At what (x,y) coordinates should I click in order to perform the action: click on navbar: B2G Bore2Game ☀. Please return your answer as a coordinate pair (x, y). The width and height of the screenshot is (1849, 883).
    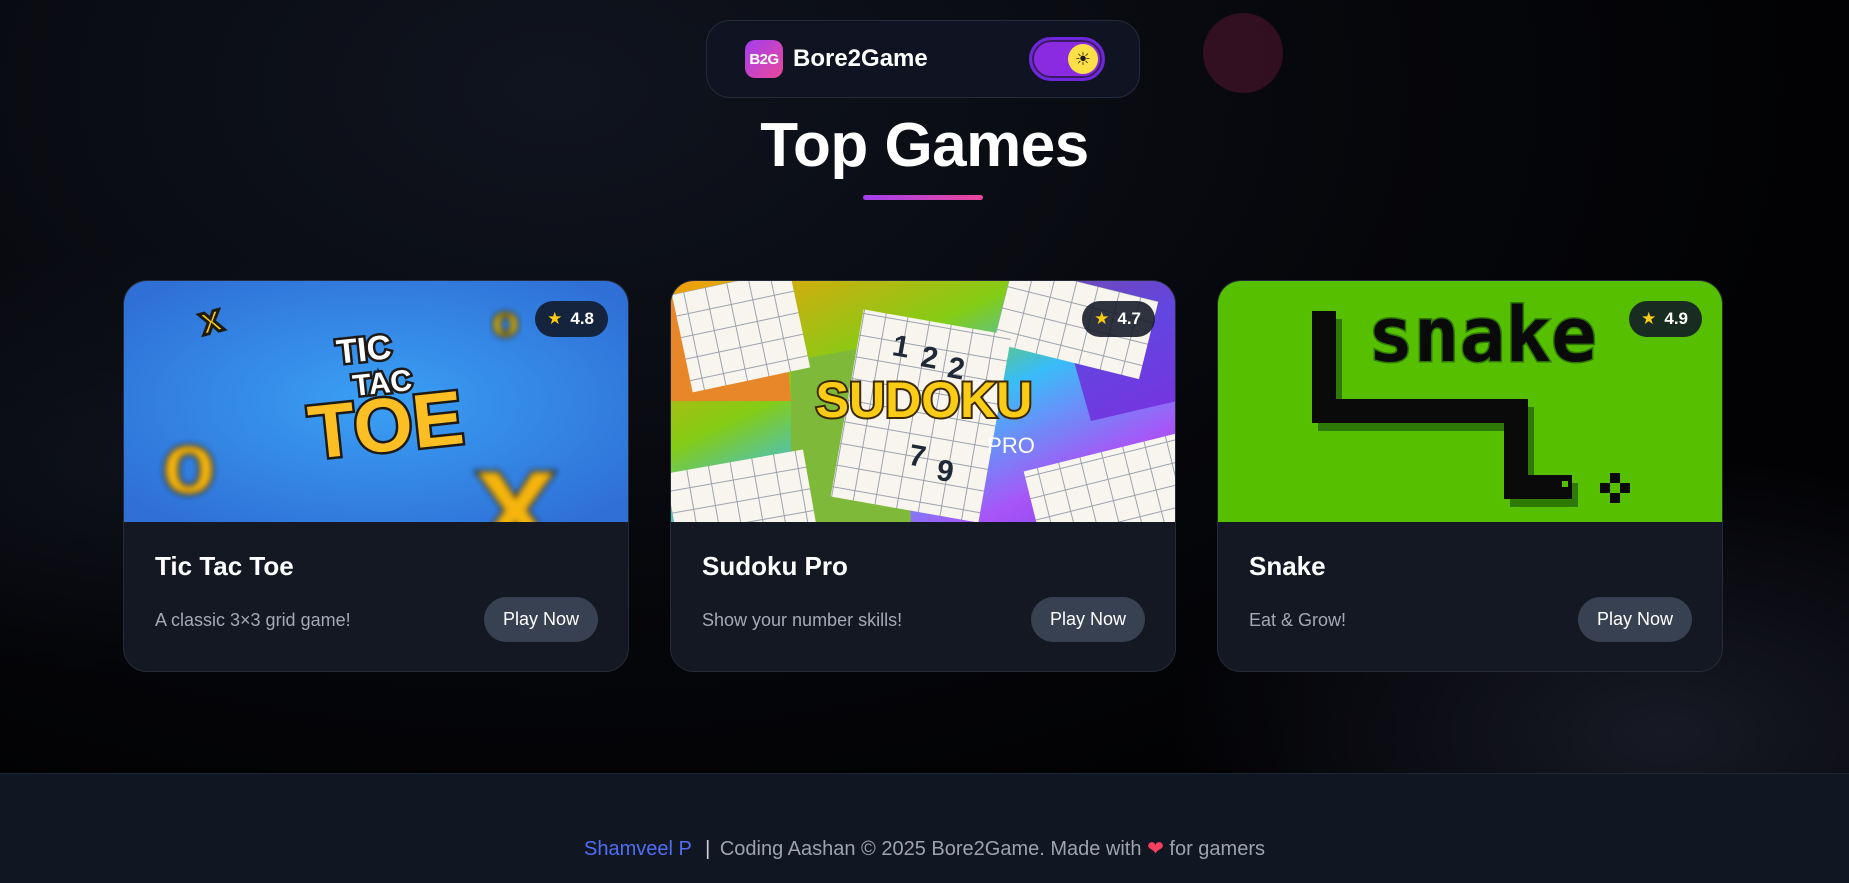
    Looking at the image, I should click on (923, 59).